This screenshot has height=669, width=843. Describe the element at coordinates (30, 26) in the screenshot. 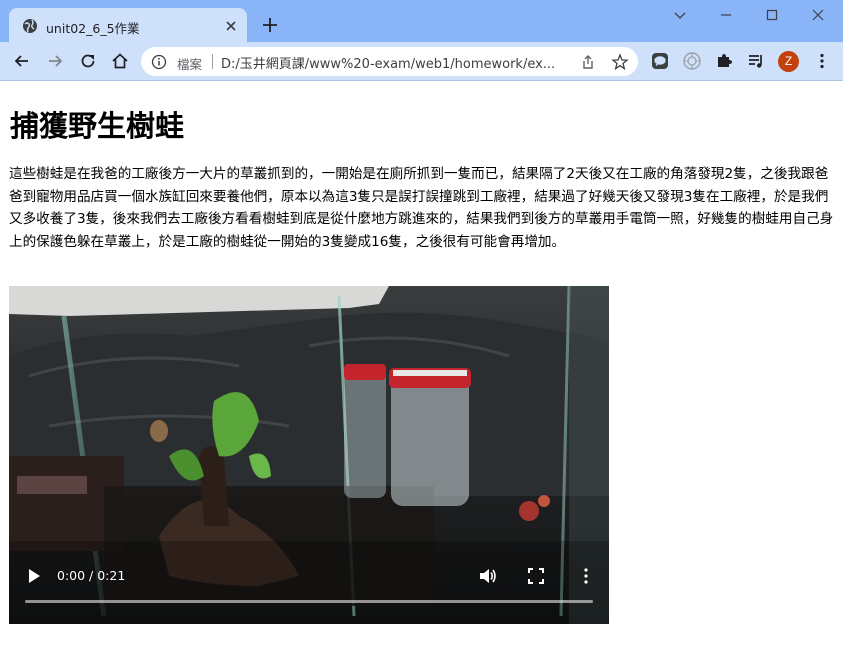

I see `globe-icon` at that location.